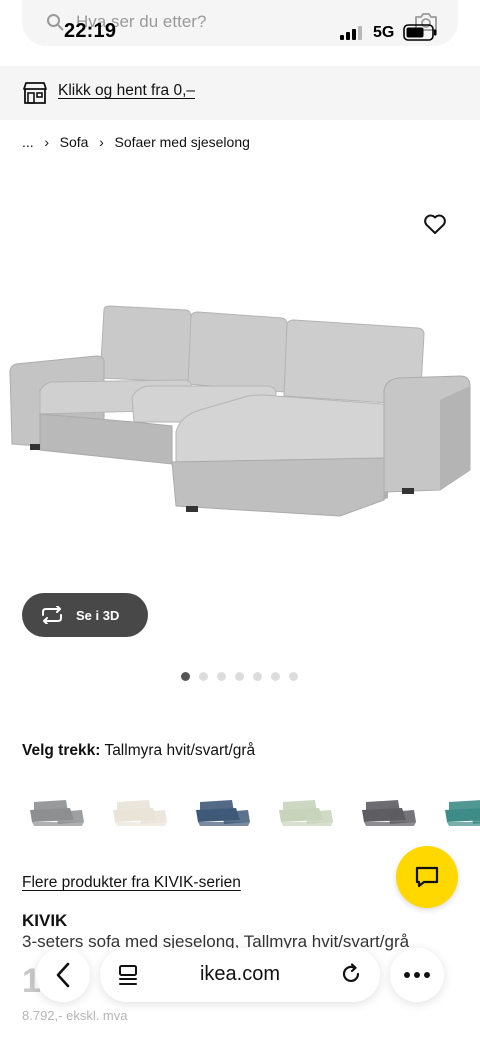 This screenshot has height=1040, width=480. I want to click on store-icon, so click(35, 93).